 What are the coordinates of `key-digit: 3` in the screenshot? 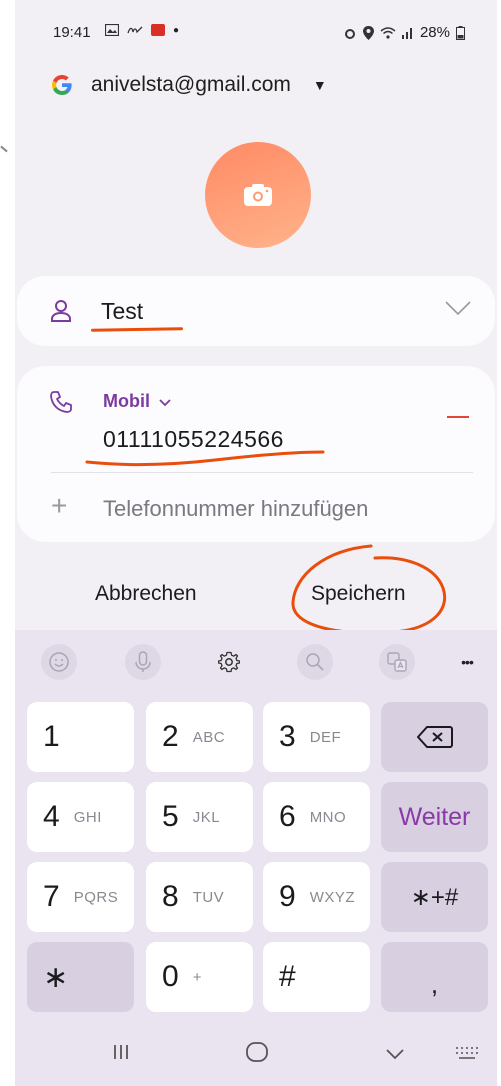 It's located at (287, 736).